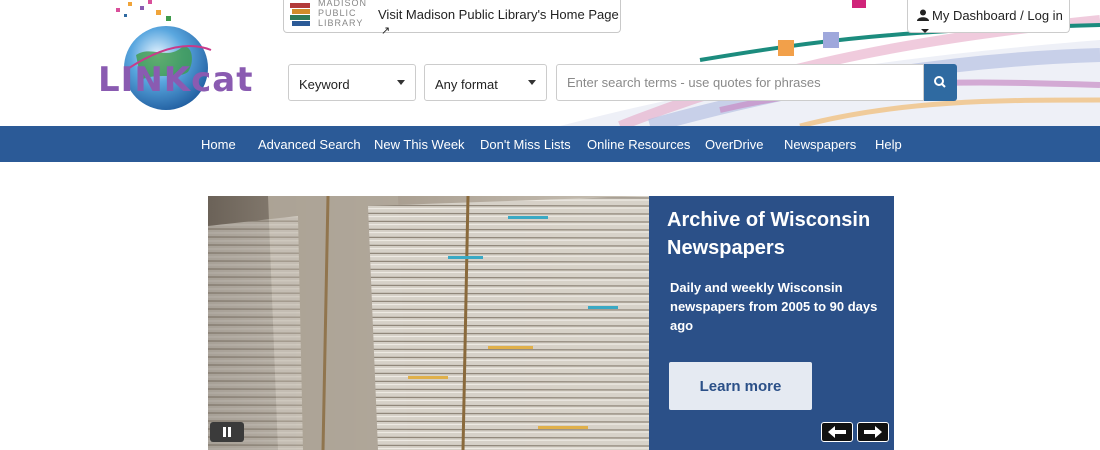  I want to click on logo-line-1: MADISON, so click(343, 4).